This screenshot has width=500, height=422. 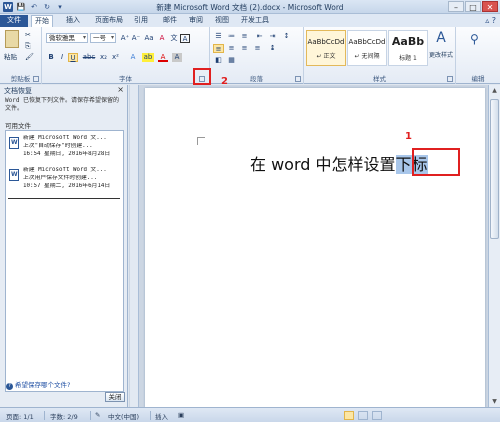 What do you see at coordinates (379, 79) in the screenshot?
I see `styles-label: 样式` at bounding box center [379, 79].